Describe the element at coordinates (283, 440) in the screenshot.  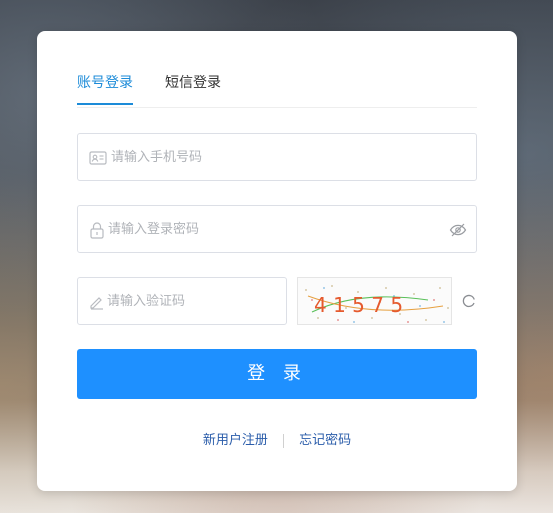
I see `link-divider` at that location.